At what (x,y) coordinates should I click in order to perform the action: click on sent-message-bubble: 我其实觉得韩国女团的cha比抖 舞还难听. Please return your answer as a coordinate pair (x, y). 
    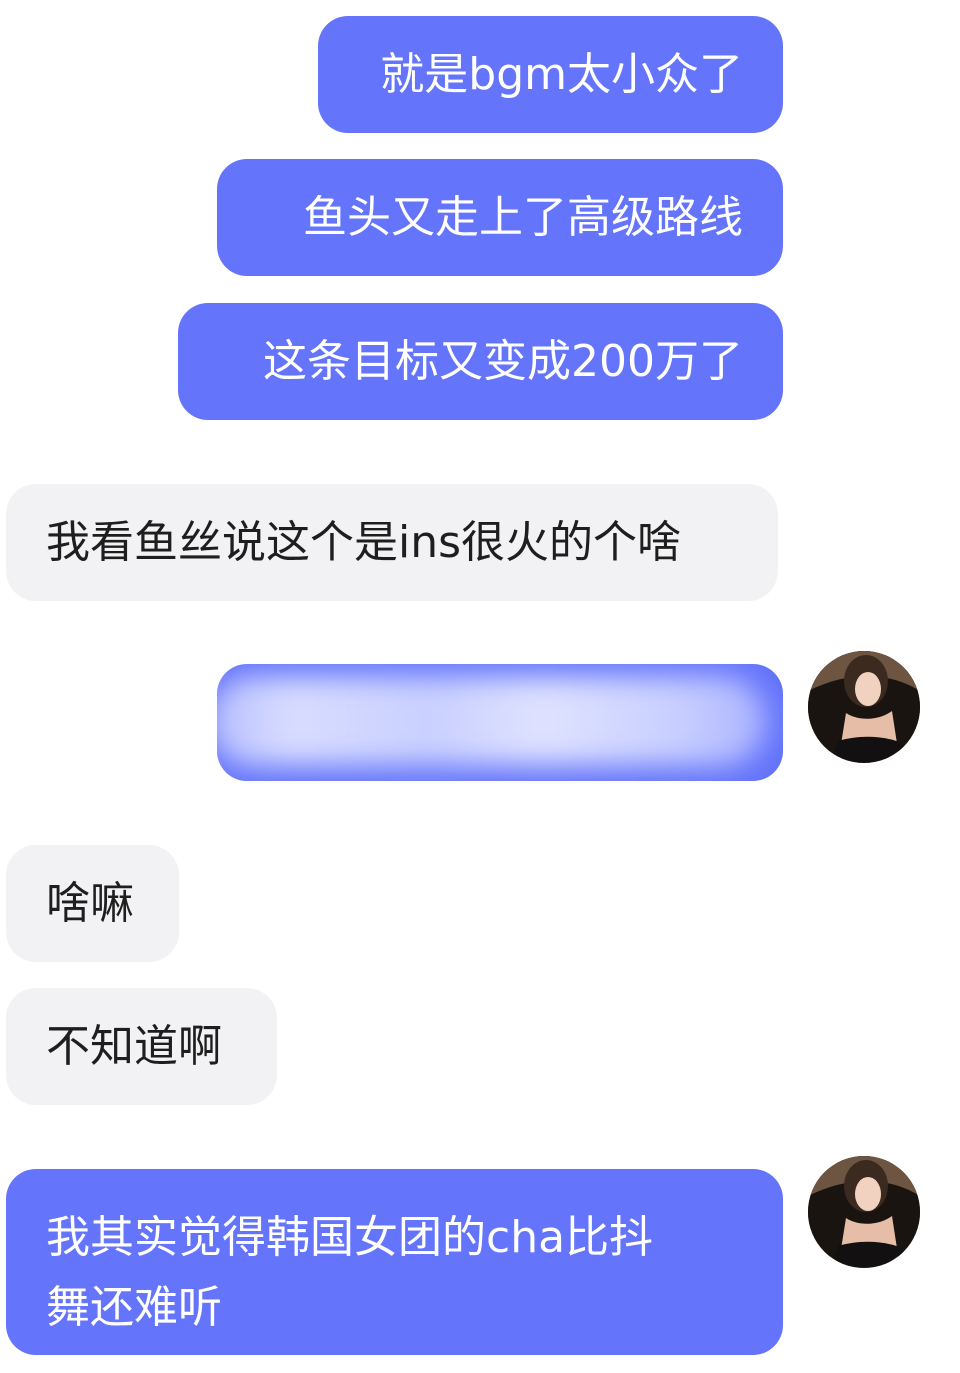
    Looking at the image, I should click on (394, 1262).